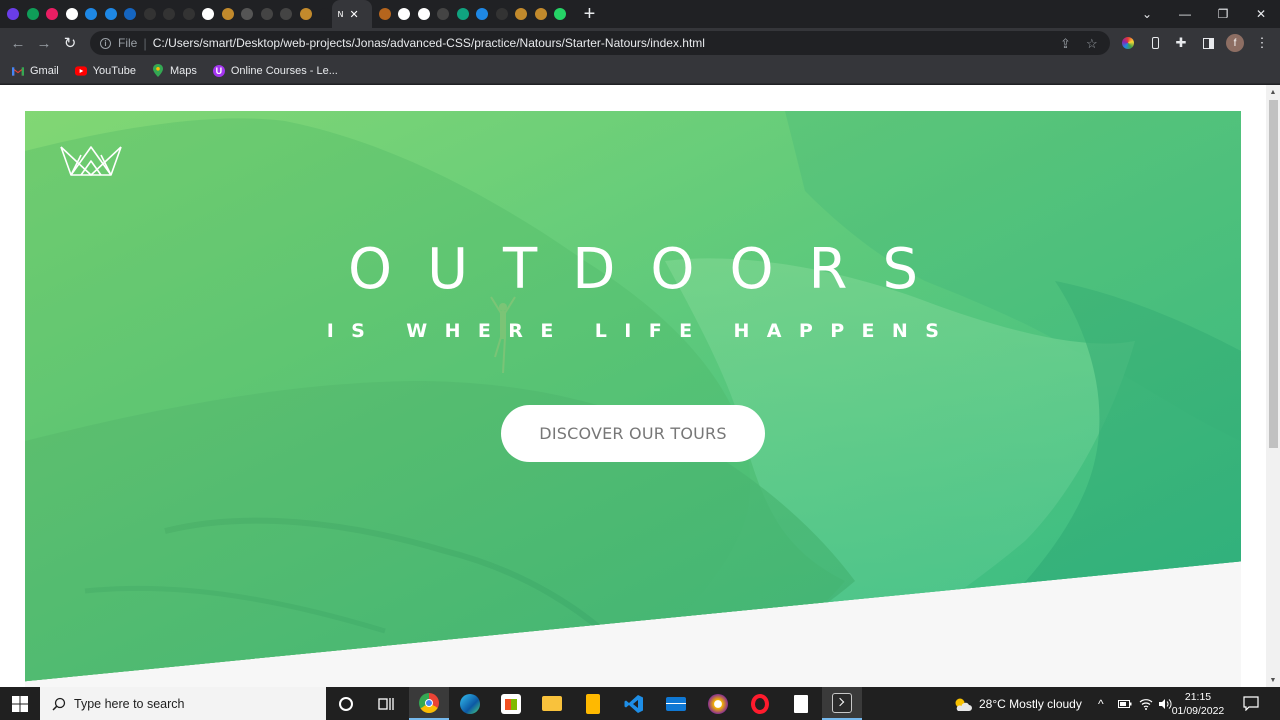 This screenshot has height=720, width=1280. I want to click on profile-initial: f, so click(1235, 43).